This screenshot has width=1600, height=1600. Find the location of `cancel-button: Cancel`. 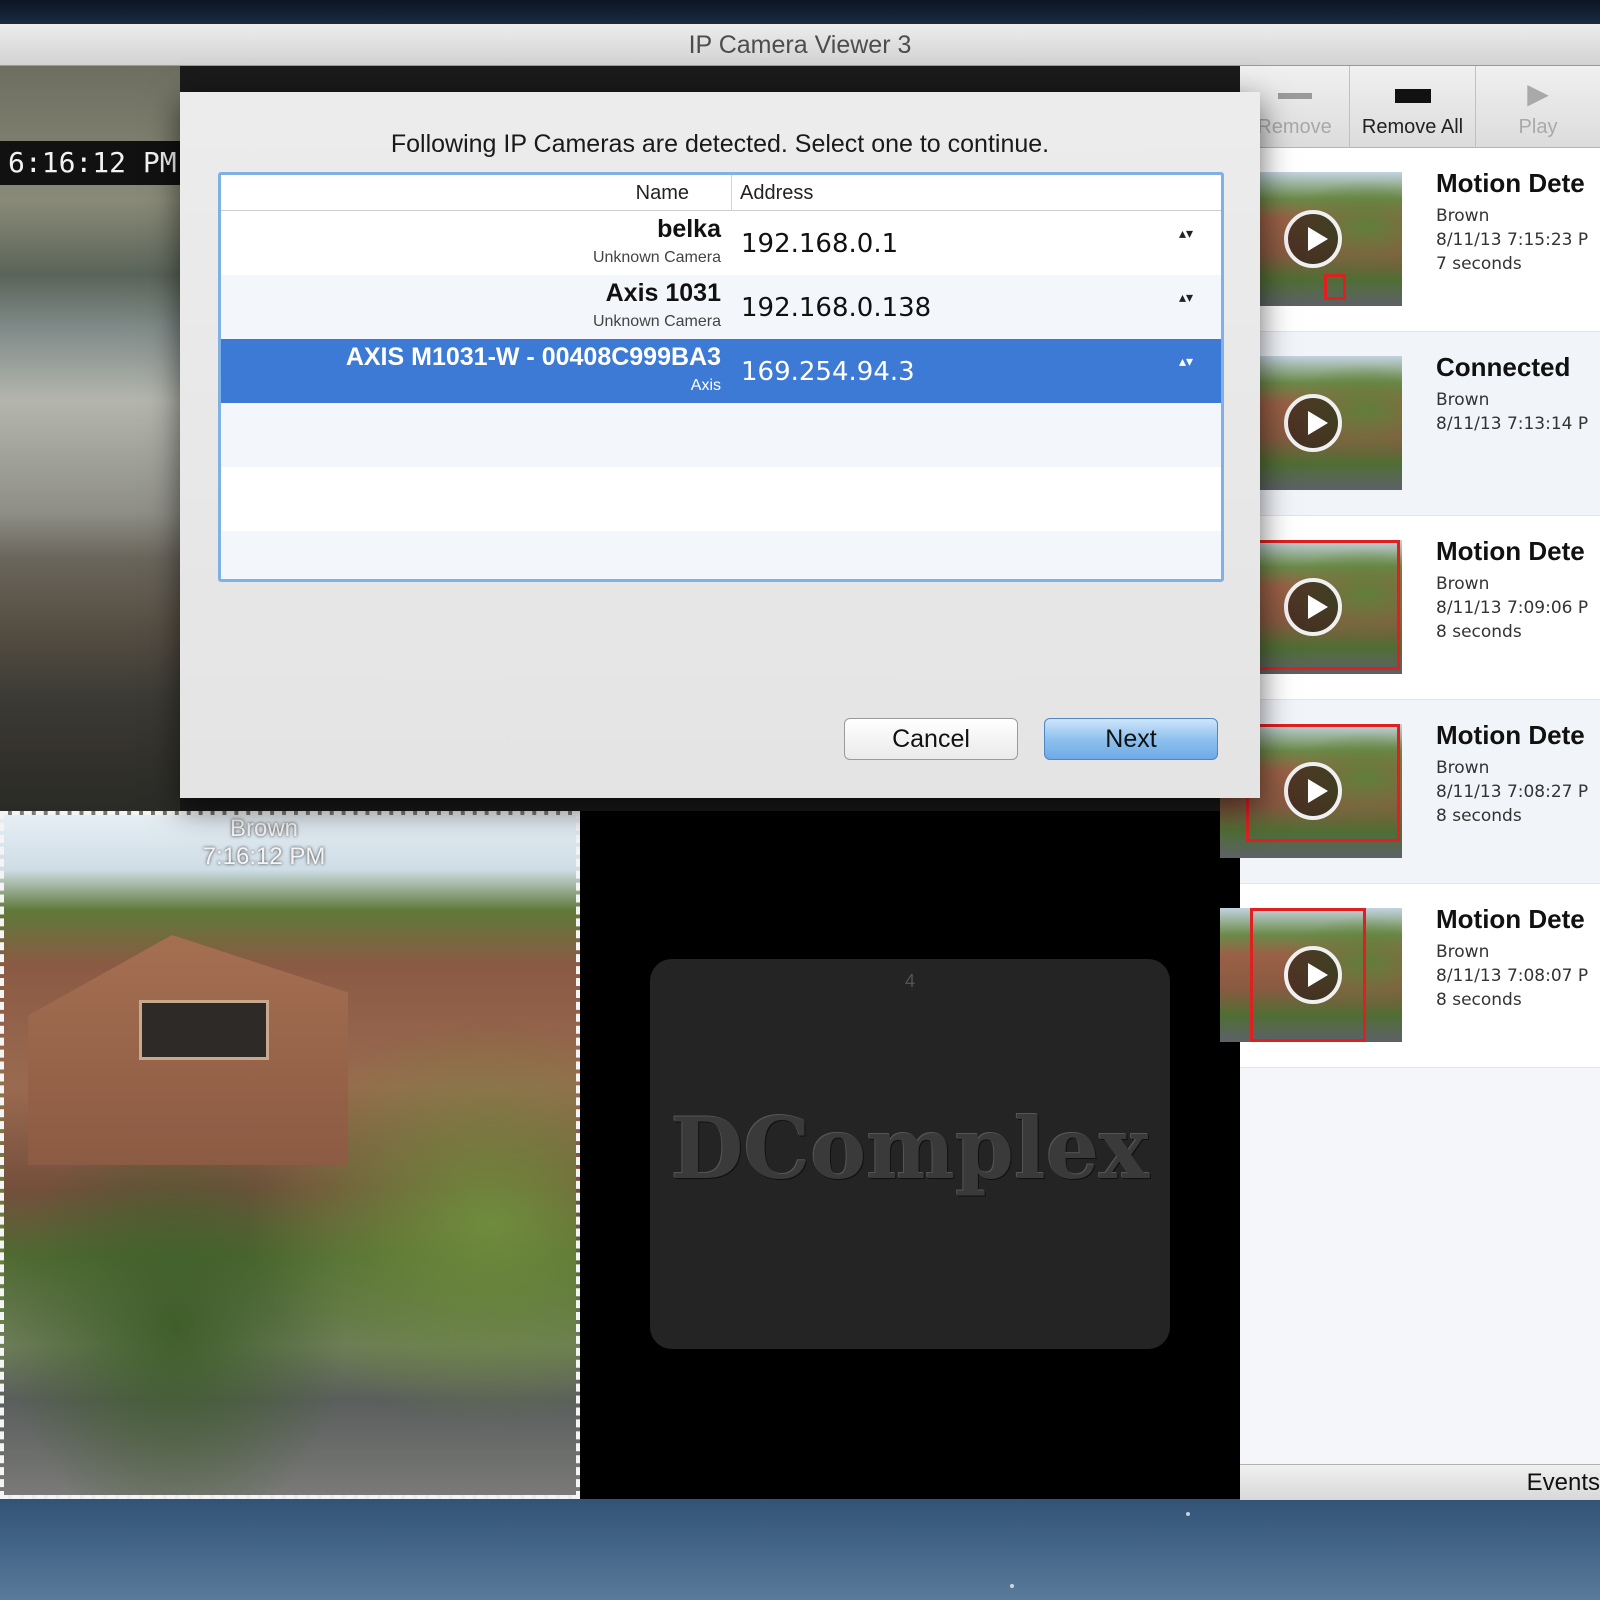

cancel-button: Cancel is located at coordinates (931, 739).